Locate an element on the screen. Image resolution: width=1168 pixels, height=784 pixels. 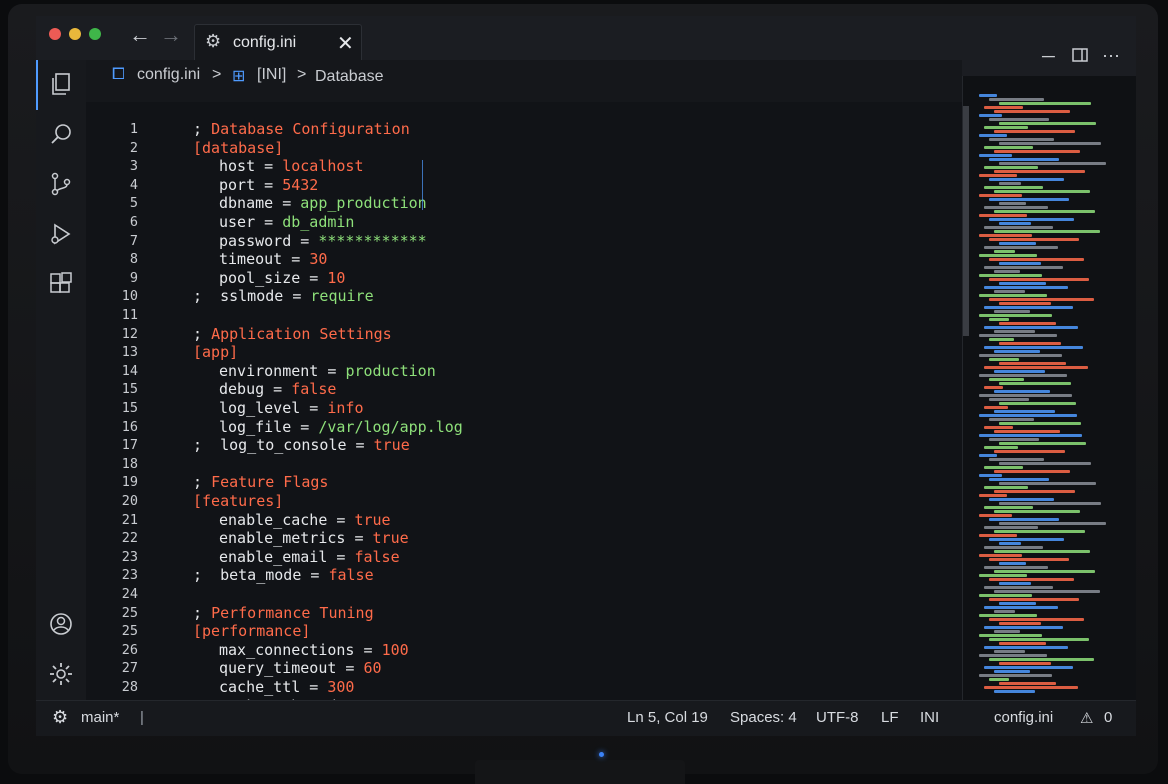
code-token: enable_metrics = is located at coordinates (296, 538).